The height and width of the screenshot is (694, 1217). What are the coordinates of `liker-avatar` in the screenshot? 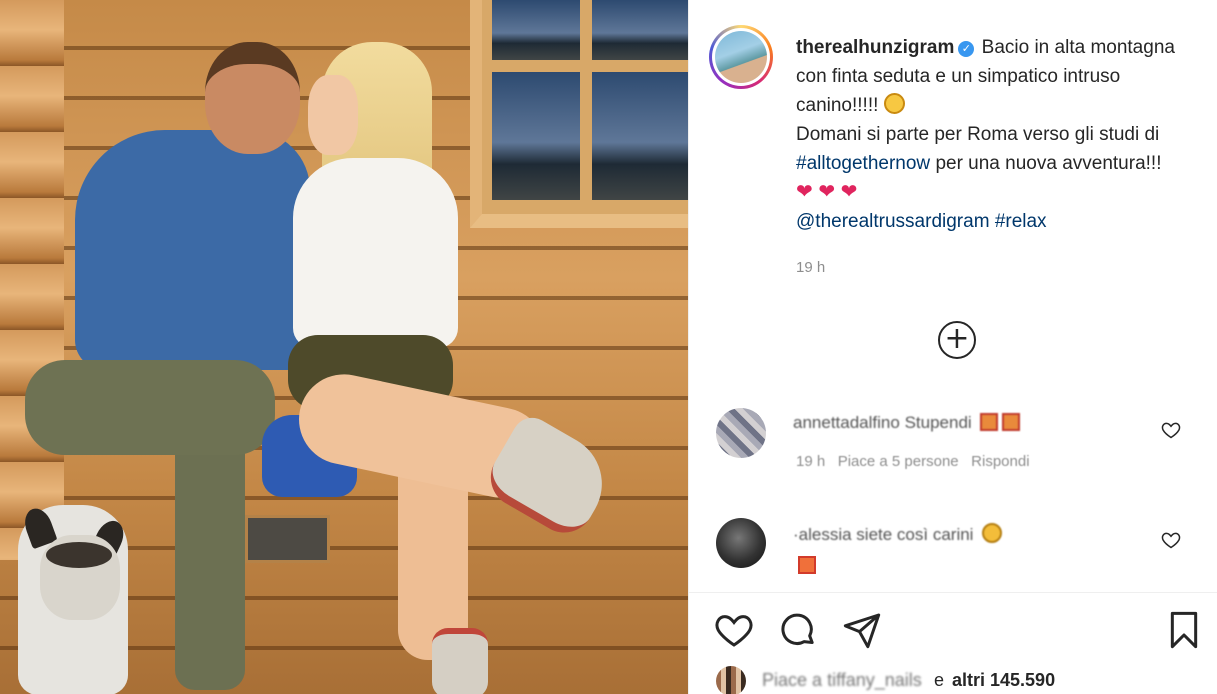 It's located at (731, 680).